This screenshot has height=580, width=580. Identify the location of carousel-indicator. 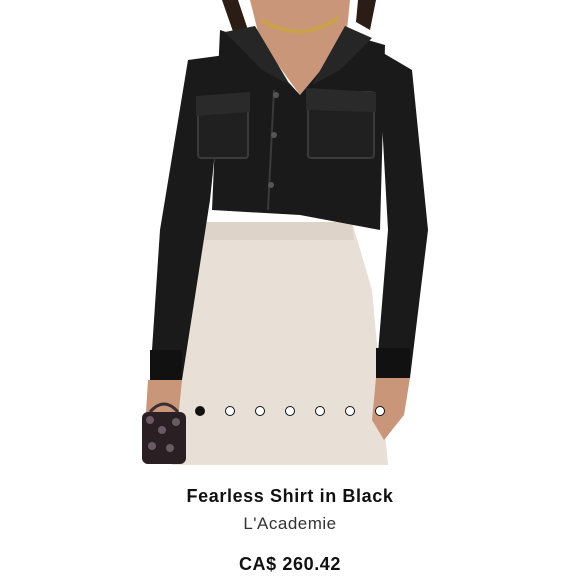
(290, 411).